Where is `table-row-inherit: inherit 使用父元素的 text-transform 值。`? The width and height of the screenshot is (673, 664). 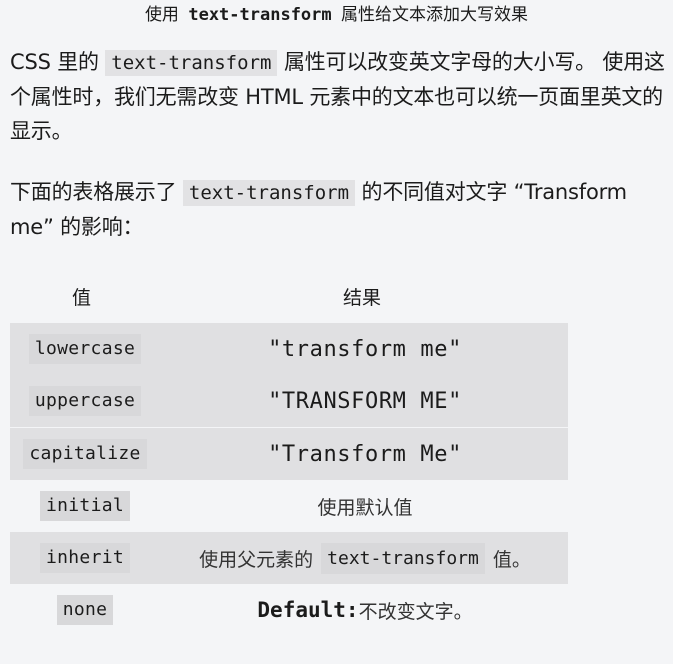
table-row-inherit: inherit 使用父元素的 text-transform 值。 is located at coordinates (289, 558).